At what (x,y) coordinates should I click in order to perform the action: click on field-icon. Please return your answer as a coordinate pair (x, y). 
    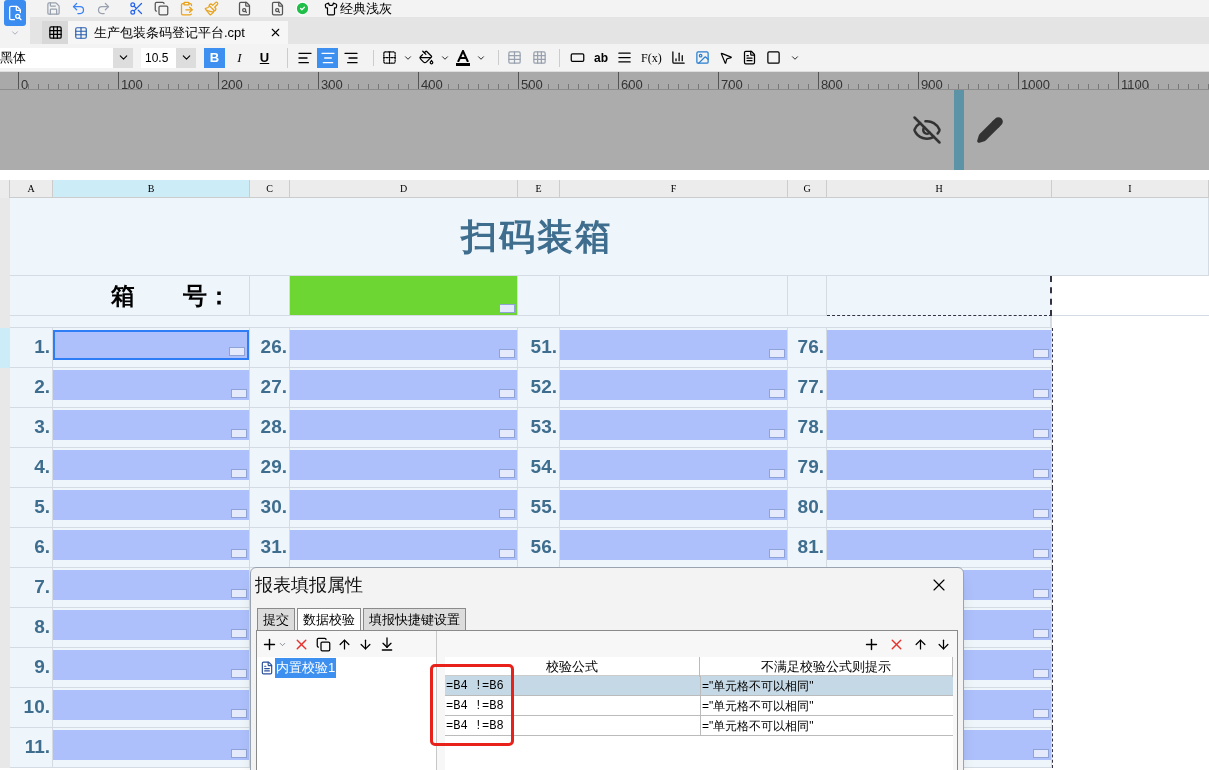
    Looking at the image, I should click on (577, 57).